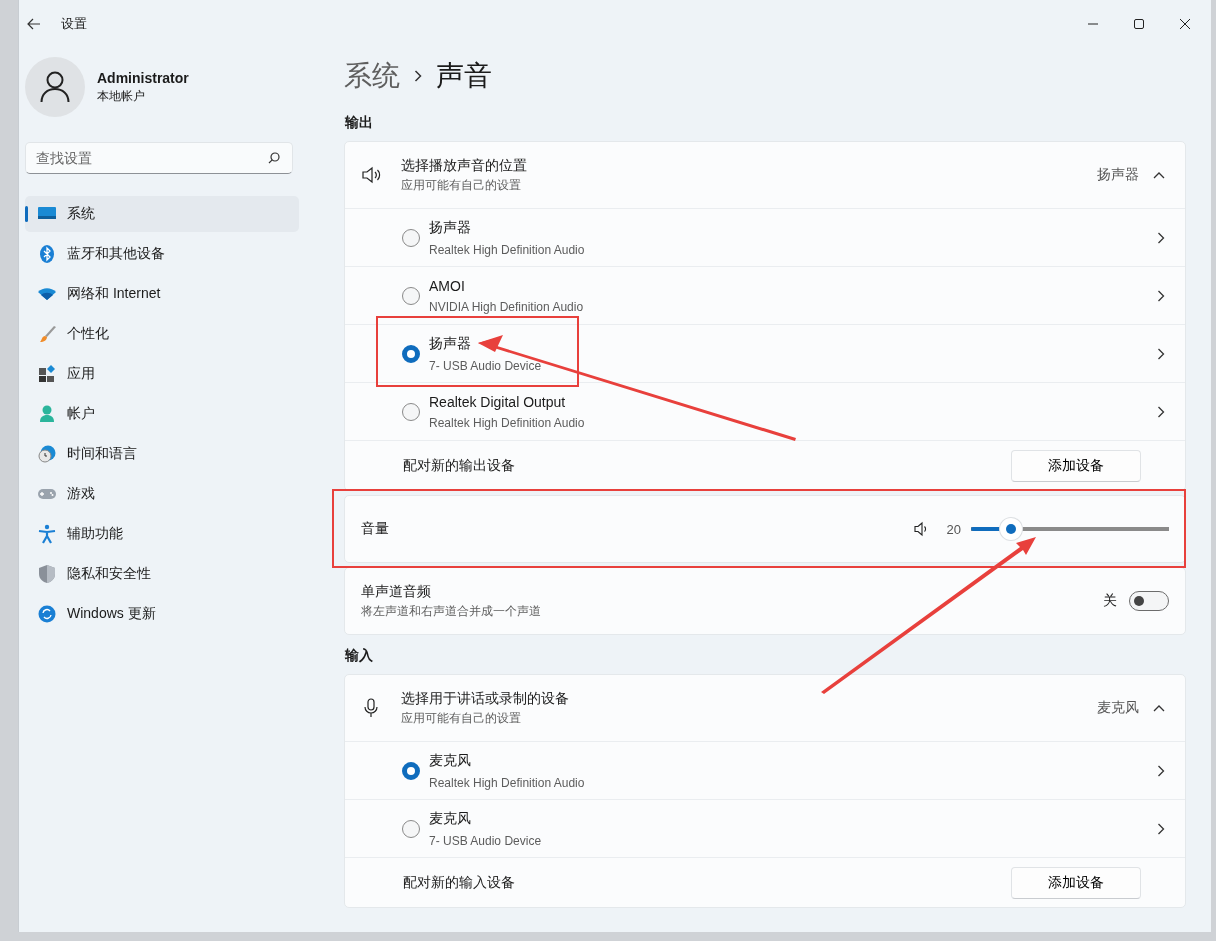 This screenshot has height=941, width=1216. I want to click on volume-value: 20, so click(953, 529).